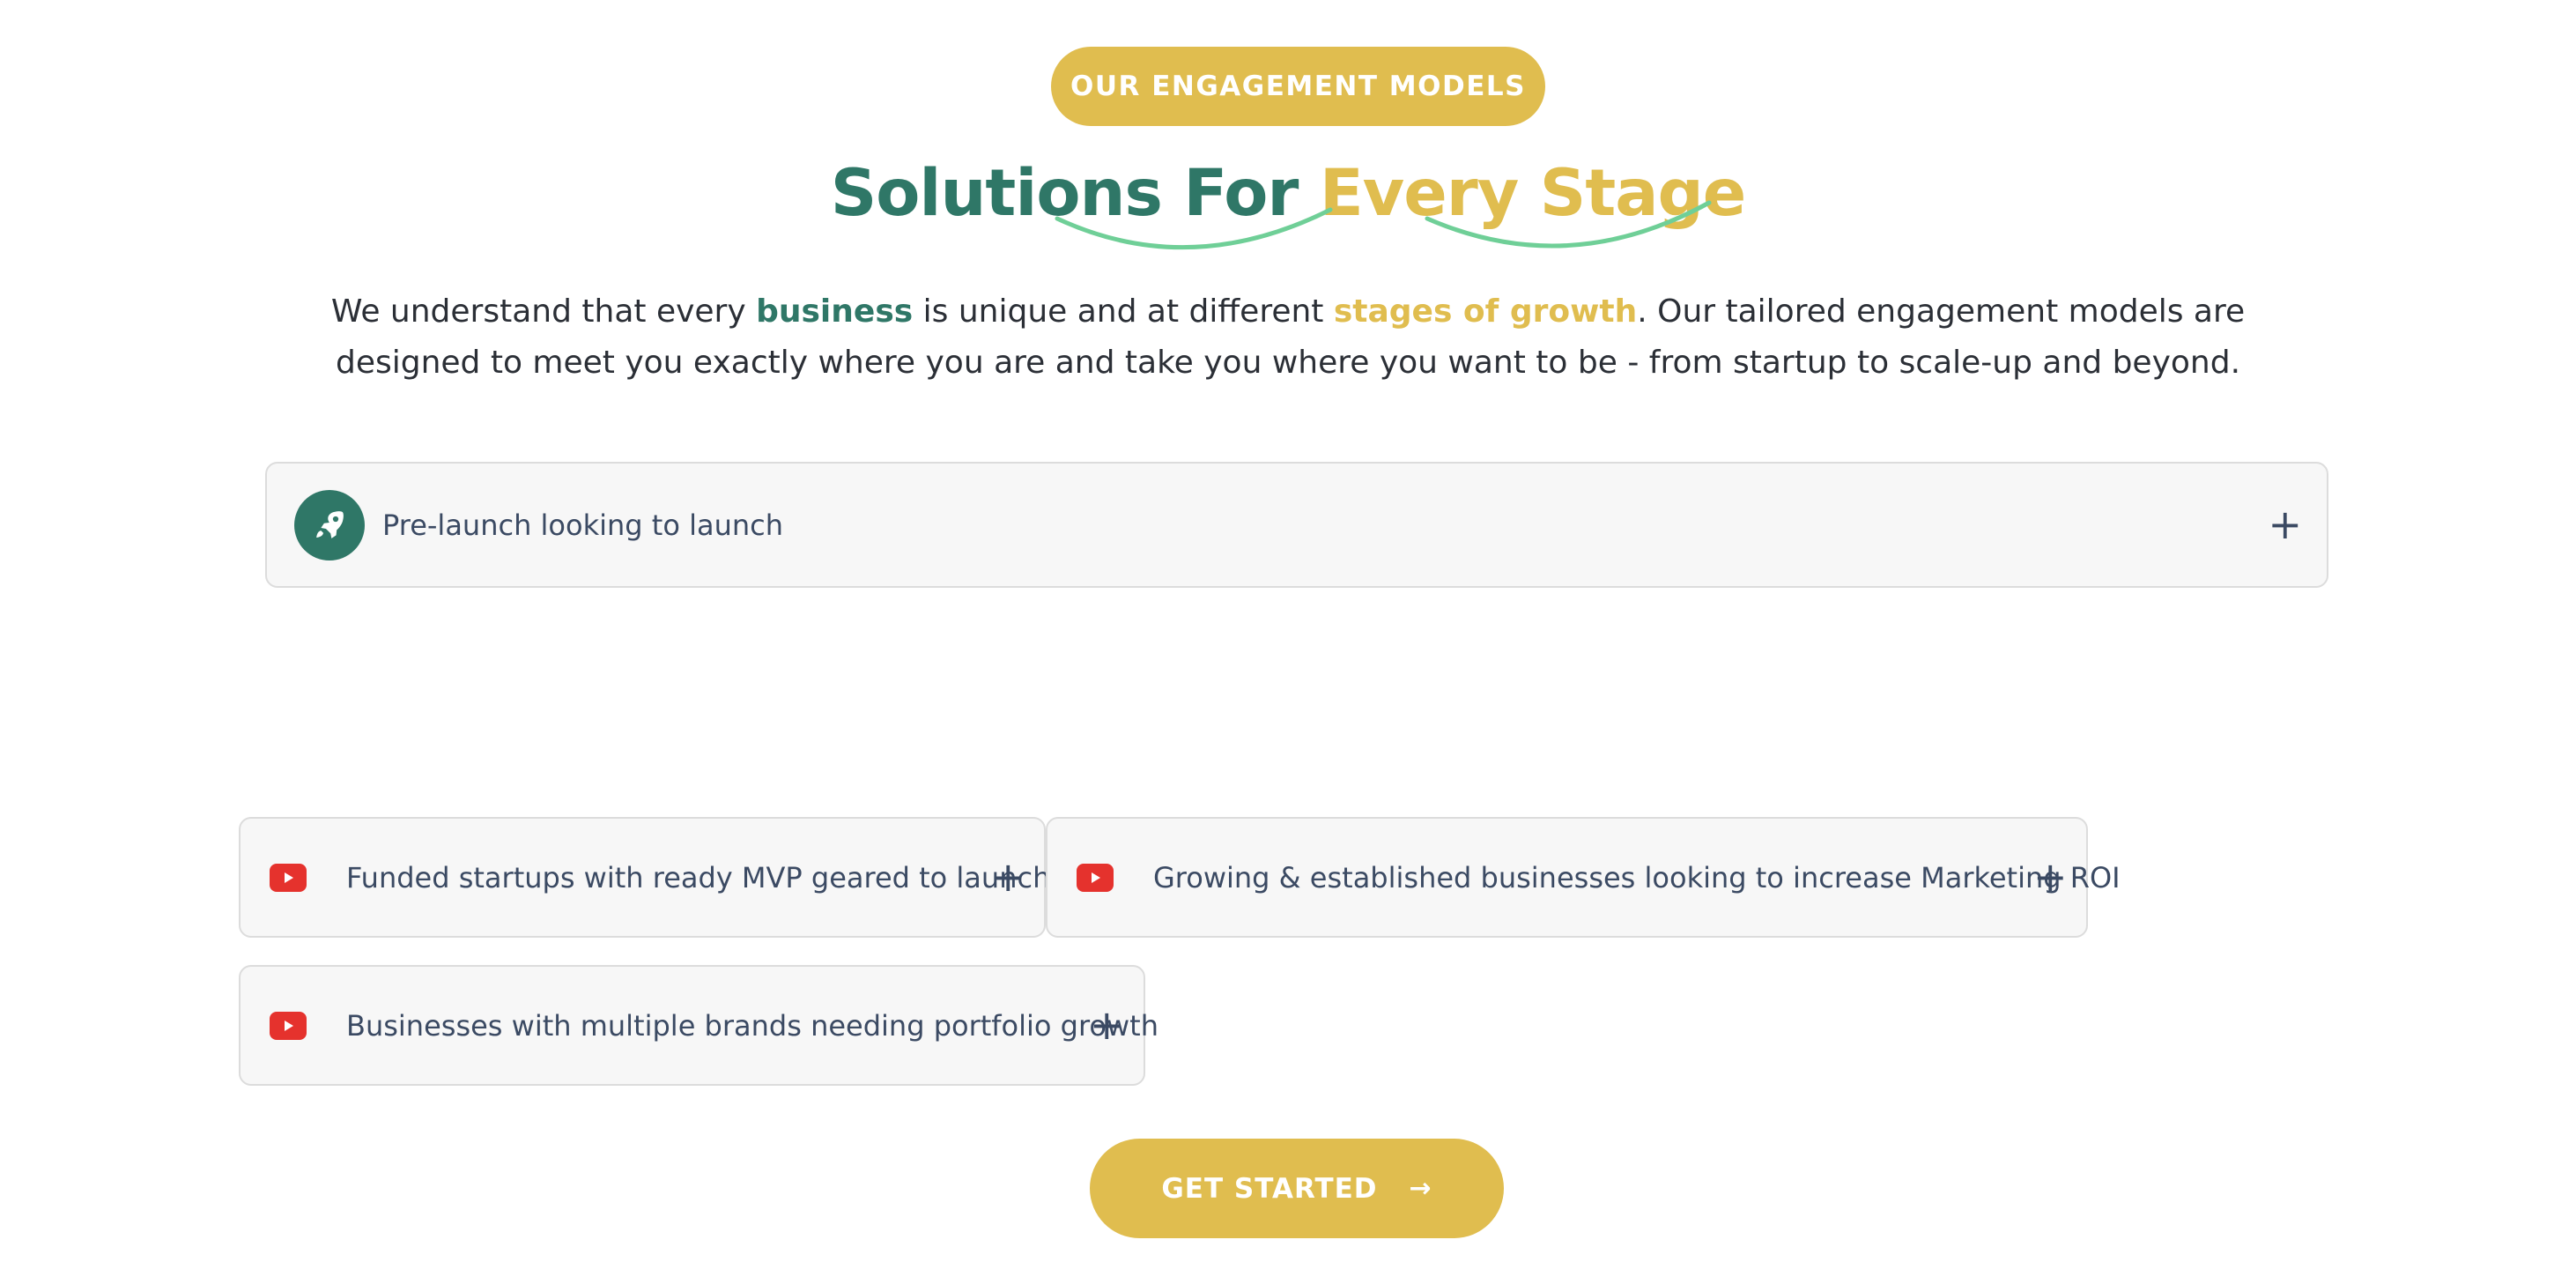  I want to click on accordion-item-pre-launch: Pre-launch looking to launch +, so click(1296, 525).